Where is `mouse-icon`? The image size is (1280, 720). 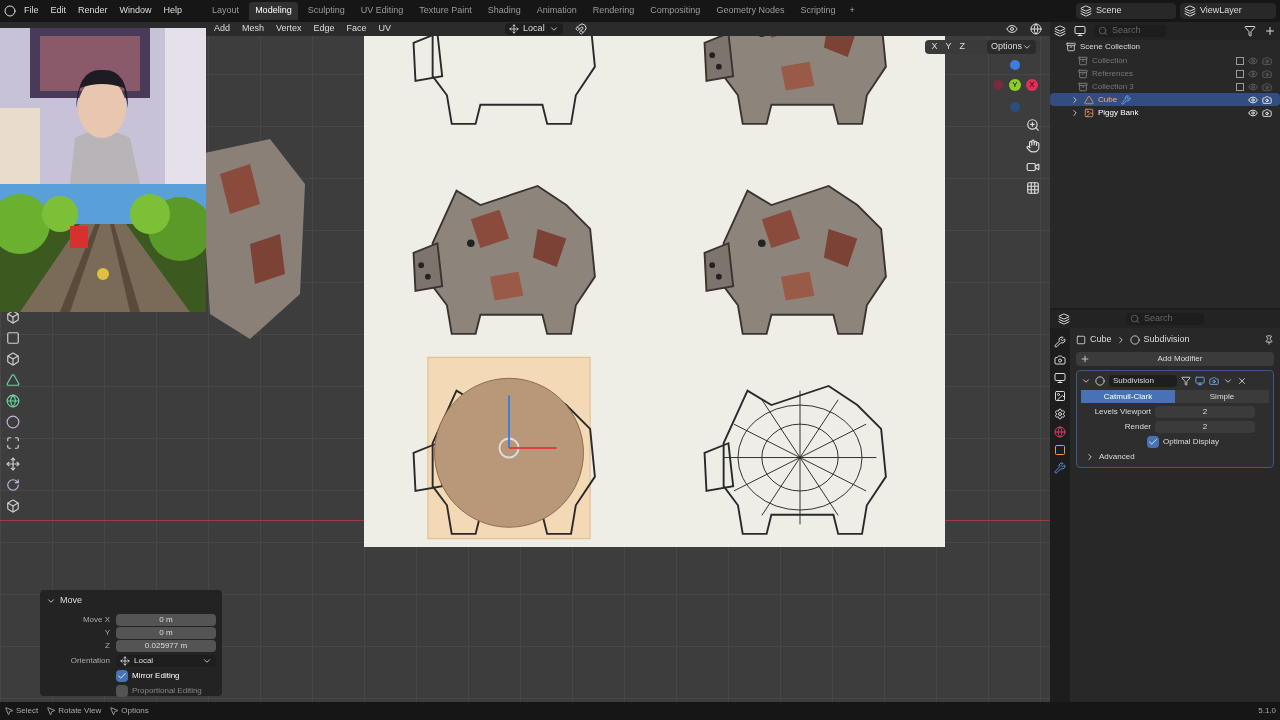 mouse-icon is located at coordinates (114, 711).